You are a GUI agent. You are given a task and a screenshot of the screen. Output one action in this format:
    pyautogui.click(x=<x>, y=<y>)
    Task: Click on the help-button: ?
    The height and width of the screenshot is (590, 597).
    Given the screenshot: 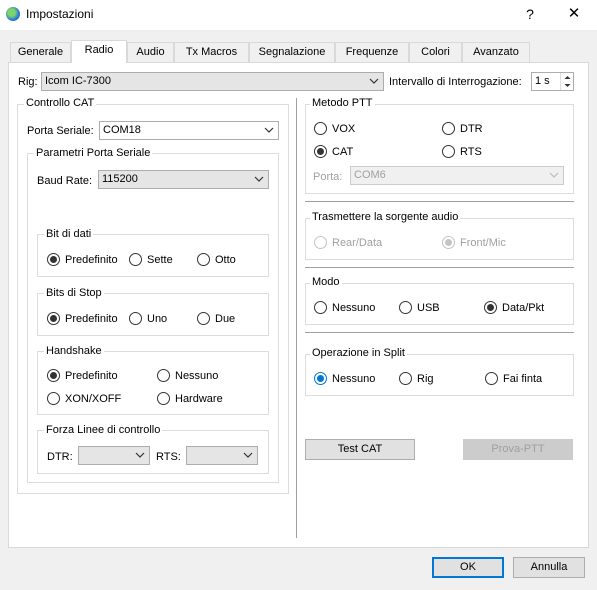 What is the action you would take?
    pyautogui.click(x=530, y=14)
    